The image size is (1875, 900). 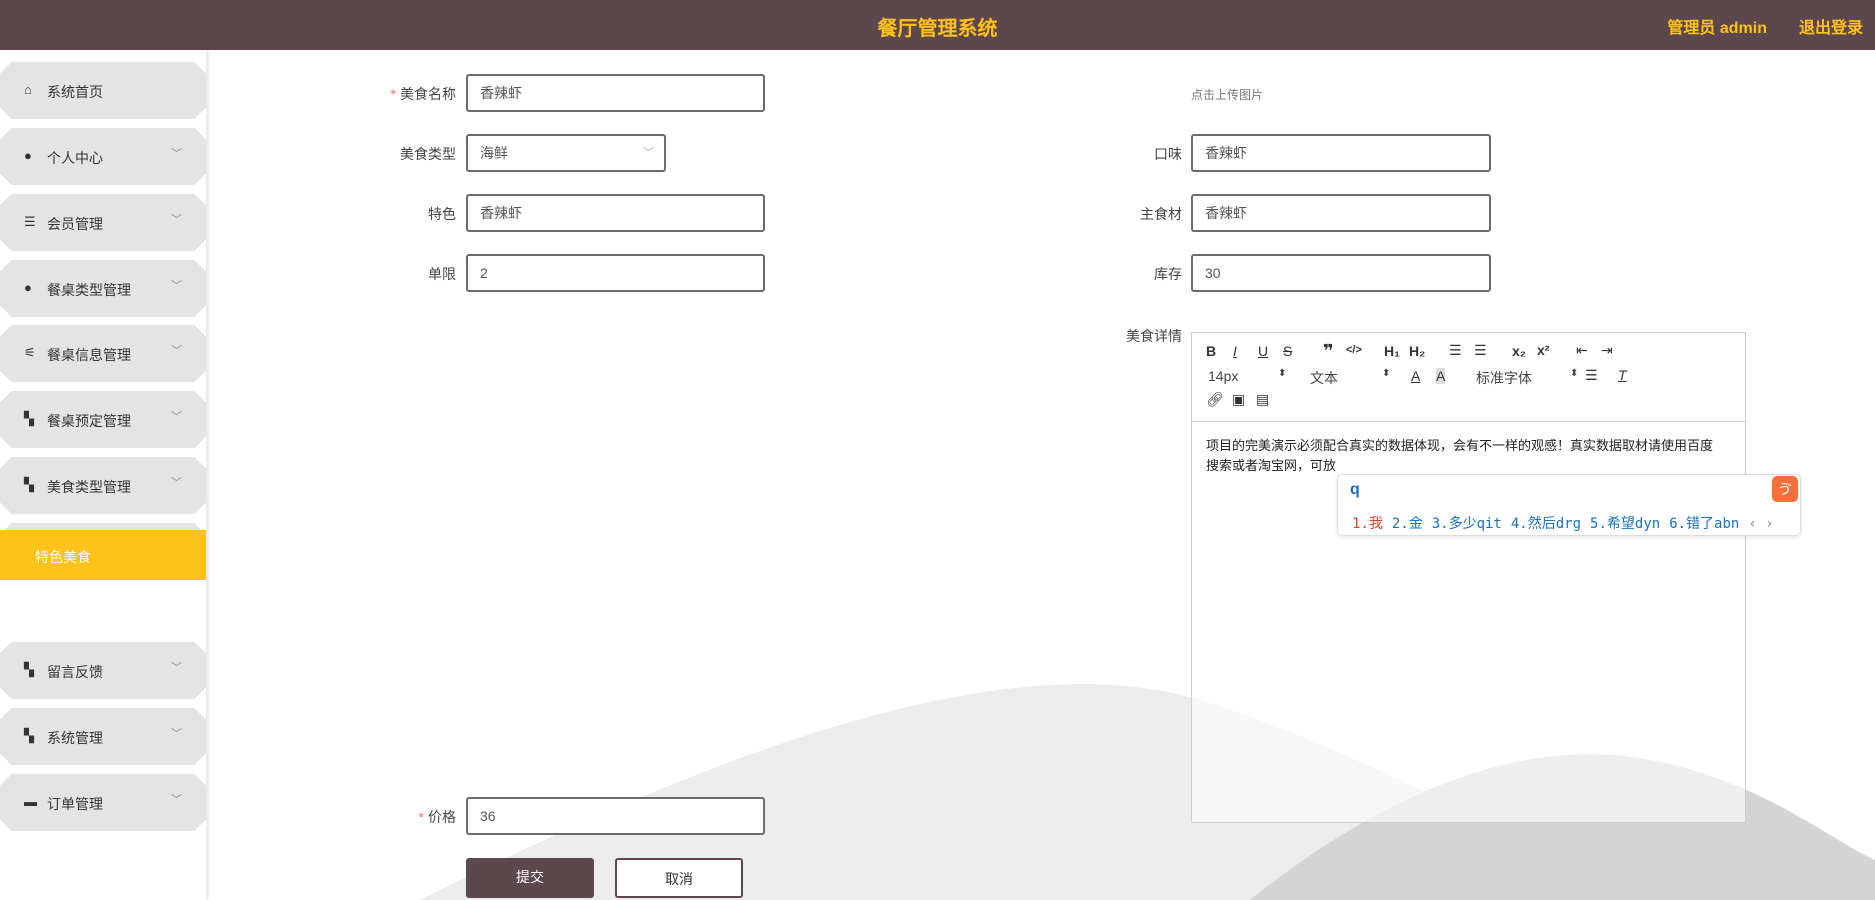 What do you see at coordinates (1519, 351) in the screenshot?
I see `subscript-icon: x₂` at bounding box center [1519, 351].